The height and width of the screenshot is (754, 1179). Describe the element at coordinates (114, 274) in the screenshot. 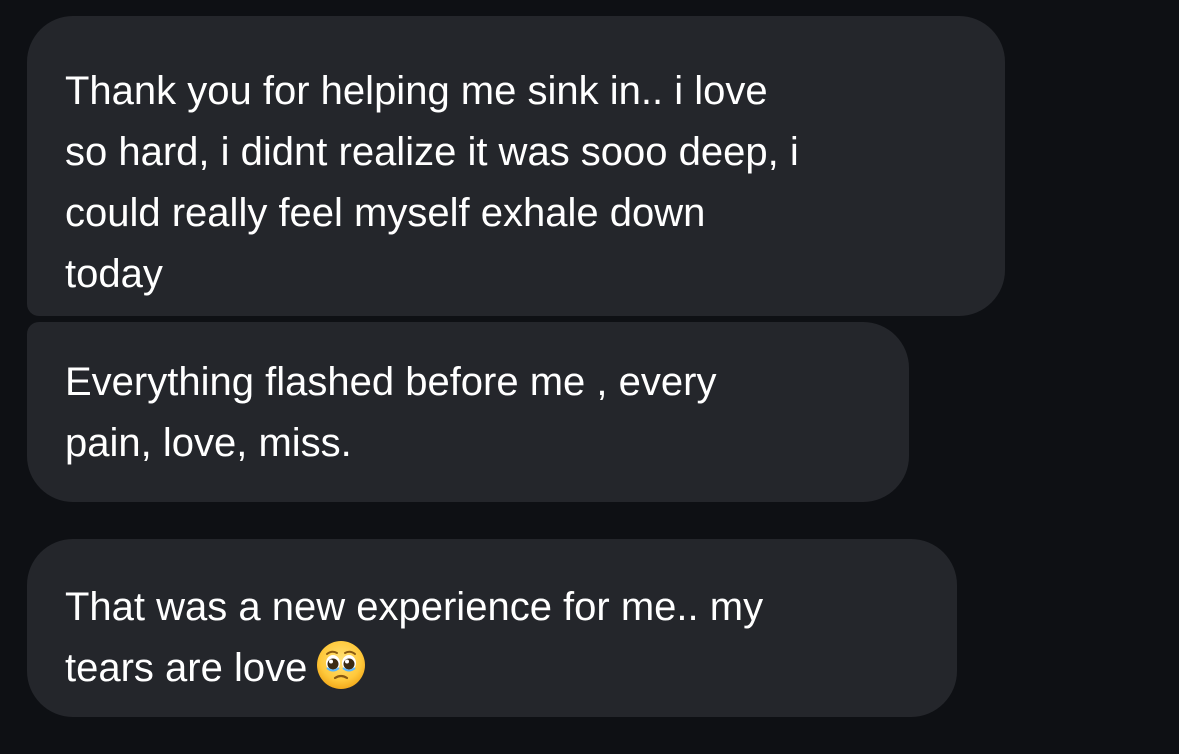

I see `message-line: today` at that location.